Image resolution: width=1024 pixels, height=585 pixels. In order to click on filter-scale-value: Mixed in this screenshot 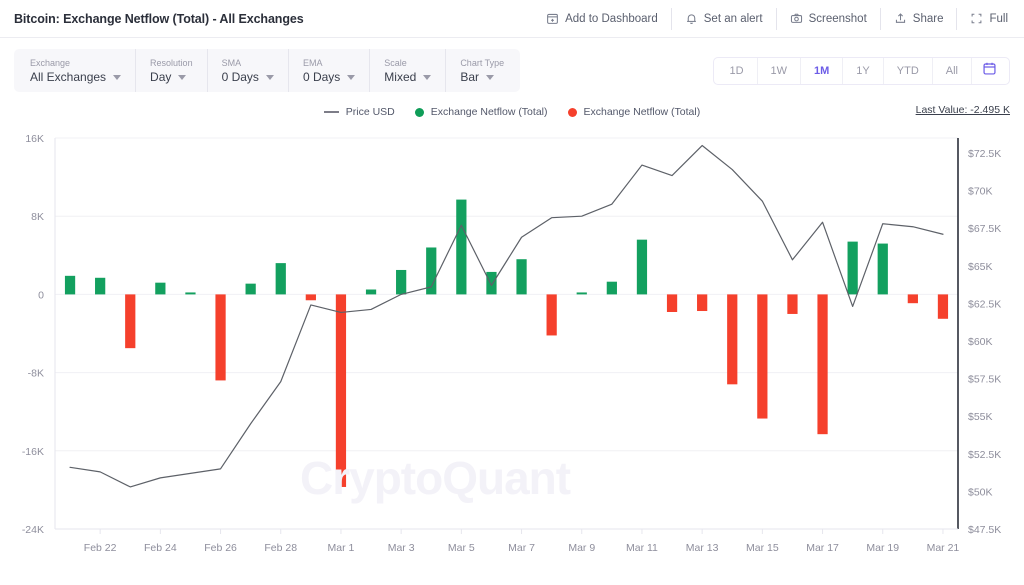, I will do `click(400, 76)`.